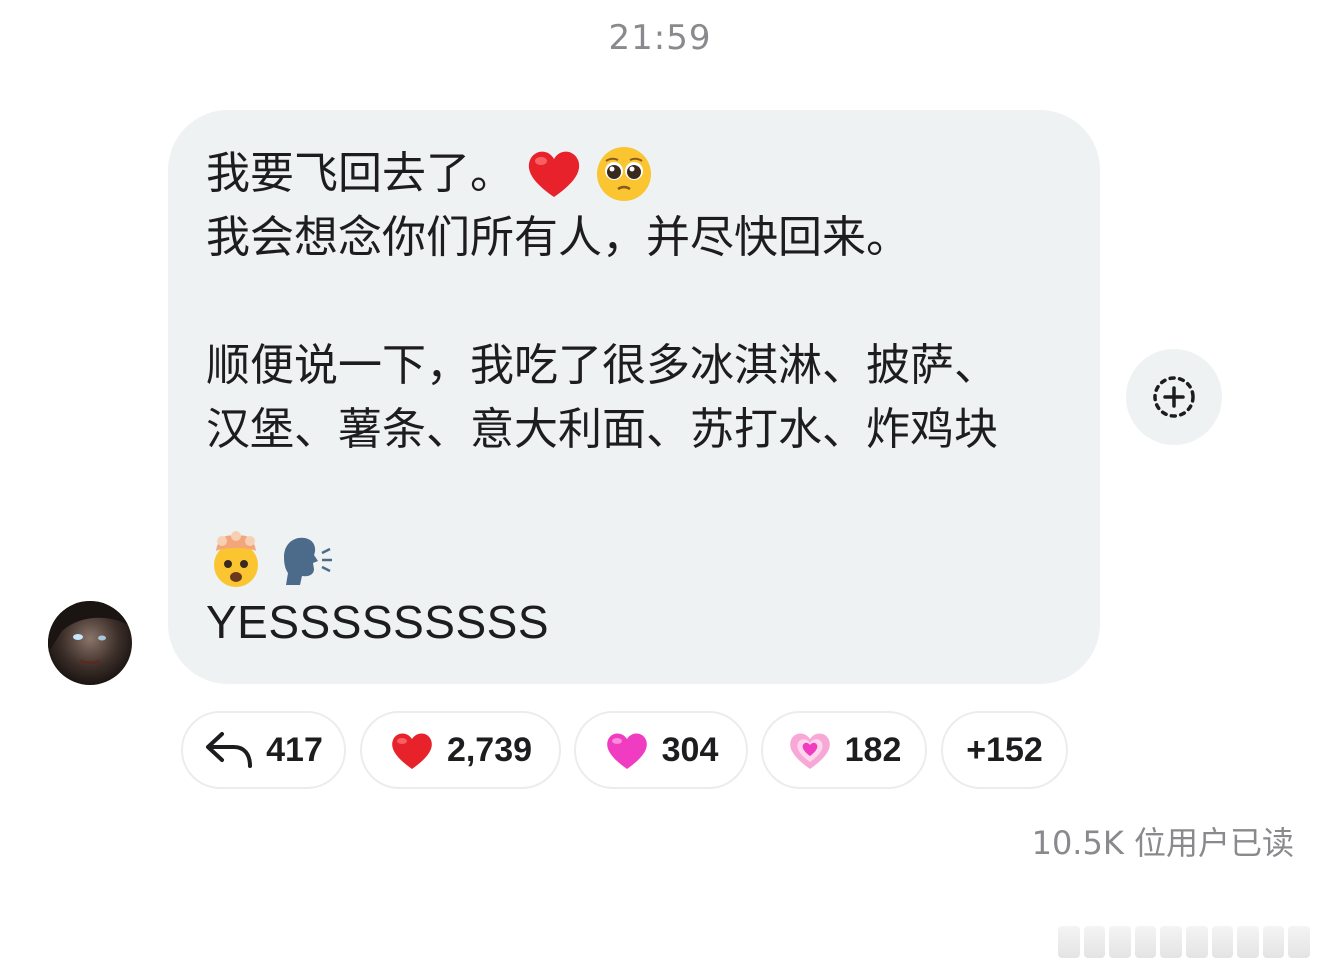 The width and height of the screenshot is (1320, 970). What do you see at coordinates (236, 559) in the screenshot?
I see `exploding-head-emoji` at bounding box center [236, 559].